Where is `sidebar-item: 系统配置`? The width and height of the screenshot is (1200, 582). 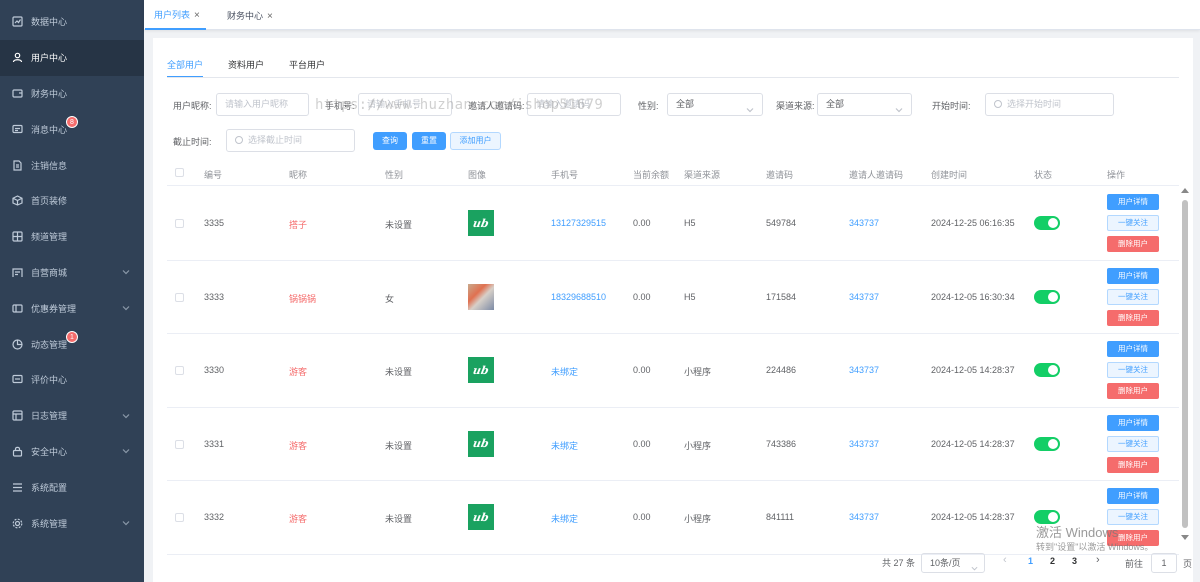
sidebar-item: 系统配置 is located at coordinates (72, 487).